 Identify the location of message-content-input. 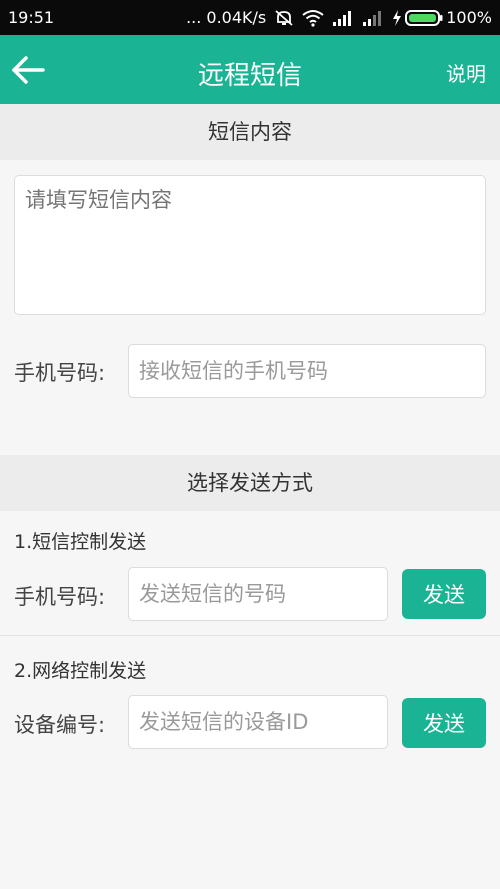
(250, 245).